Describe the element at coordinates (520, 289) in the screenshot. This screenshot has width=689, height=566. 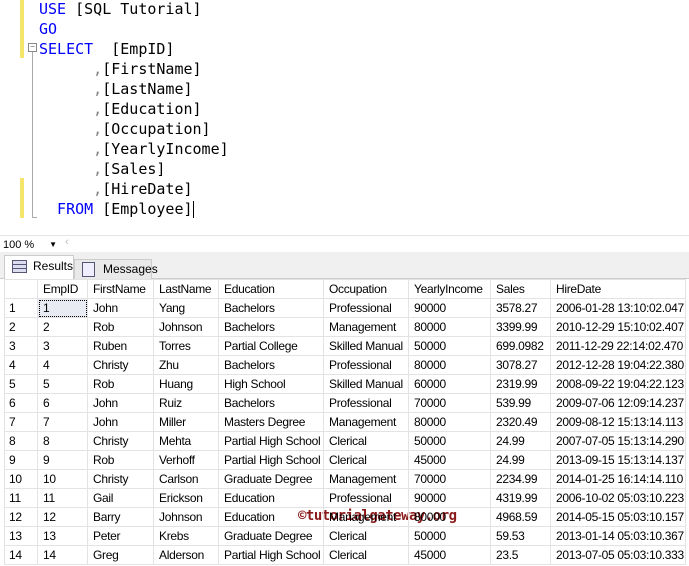
I see `column-header: Sales` at that location.